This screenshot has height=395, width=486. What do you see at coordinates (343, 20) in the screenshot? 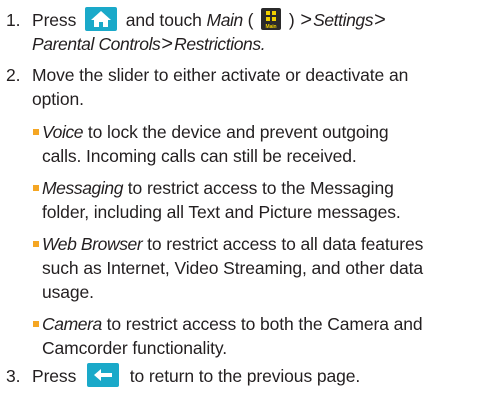
I see `path-settings: Settings` at bounding box center [343, 20].